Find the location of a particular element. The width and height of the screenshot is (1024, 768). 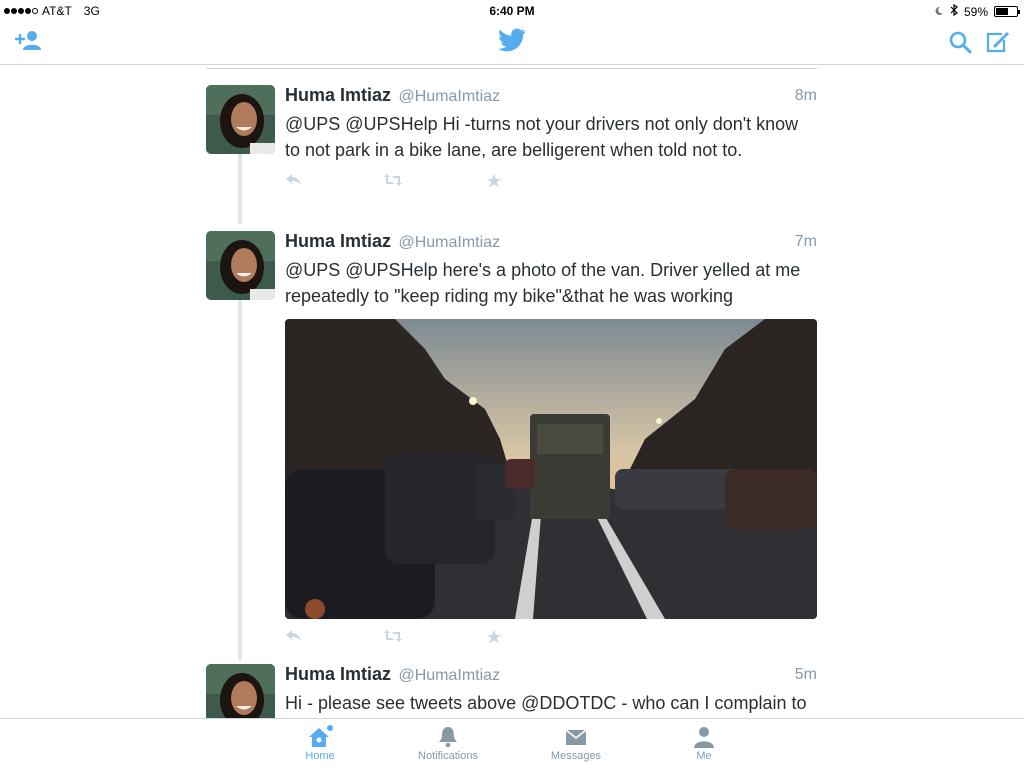

tab-home: Home is located at coordinates (320, 743).